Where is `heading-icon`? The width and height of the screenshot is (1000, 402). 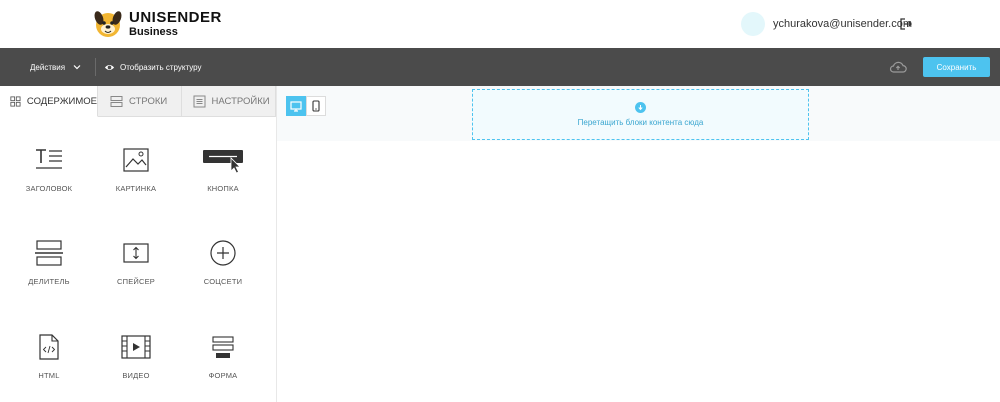
heading-icon is located at coordinates (49, 159).